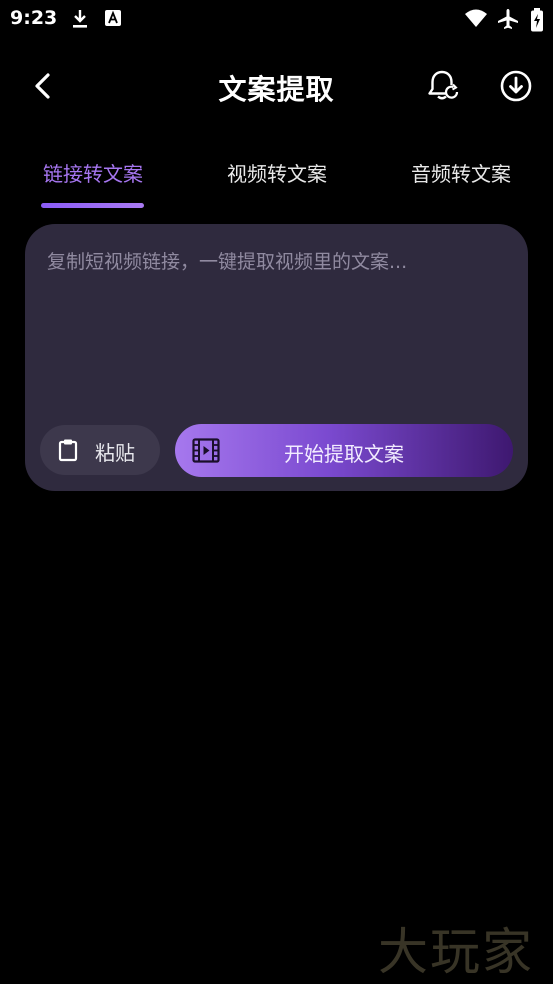  I want to click on tab-video-to-text: 视频转文案, so click(277, 172).